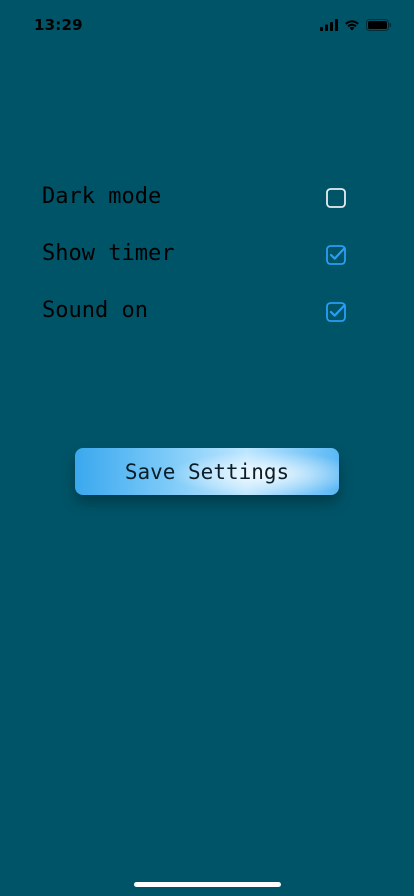 This screenshot has width=414, height=896. What do you see at coordinates (197, 198) in the screenshot?
I see `setting-row-dark-mode: Dark mode` at bounding box center [197, 198].